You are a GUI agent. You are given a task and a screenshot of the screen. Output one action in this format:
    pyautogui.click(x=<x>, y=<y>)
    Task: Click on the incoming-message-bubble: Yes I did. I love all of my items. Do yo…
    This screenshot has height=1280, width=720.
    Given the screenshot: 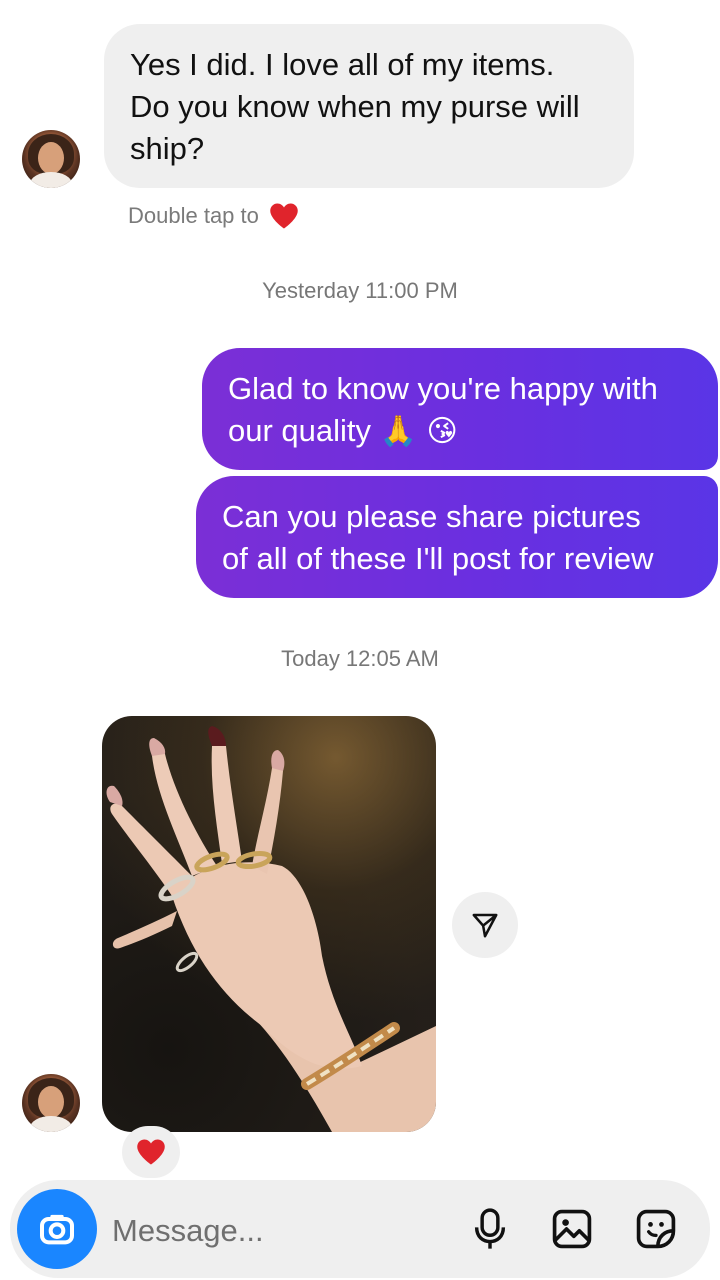 What is the action you would take?
    pyautogui.click(x=369, y=106)
    